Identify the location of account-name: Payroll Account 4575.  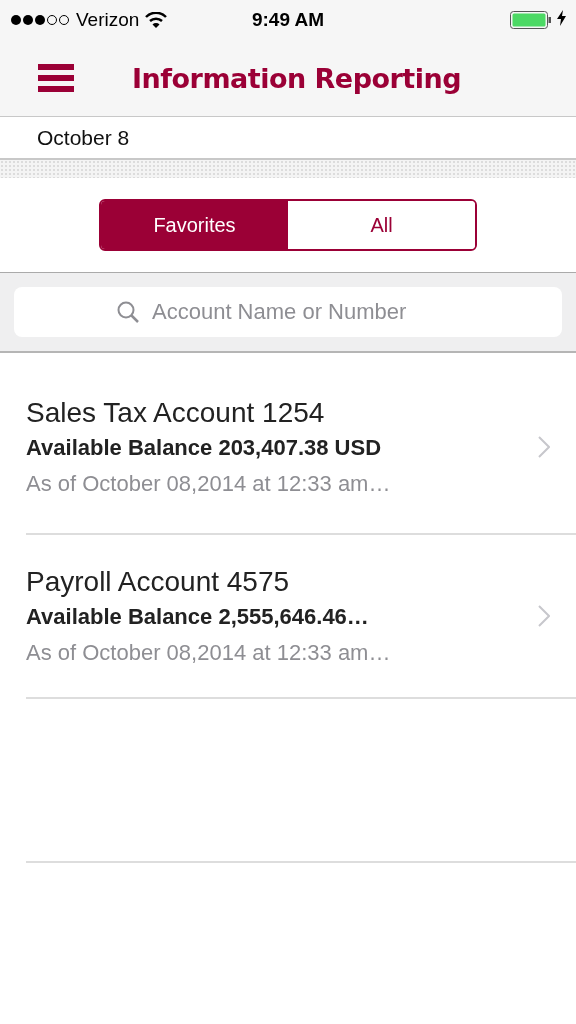
(158, 582).